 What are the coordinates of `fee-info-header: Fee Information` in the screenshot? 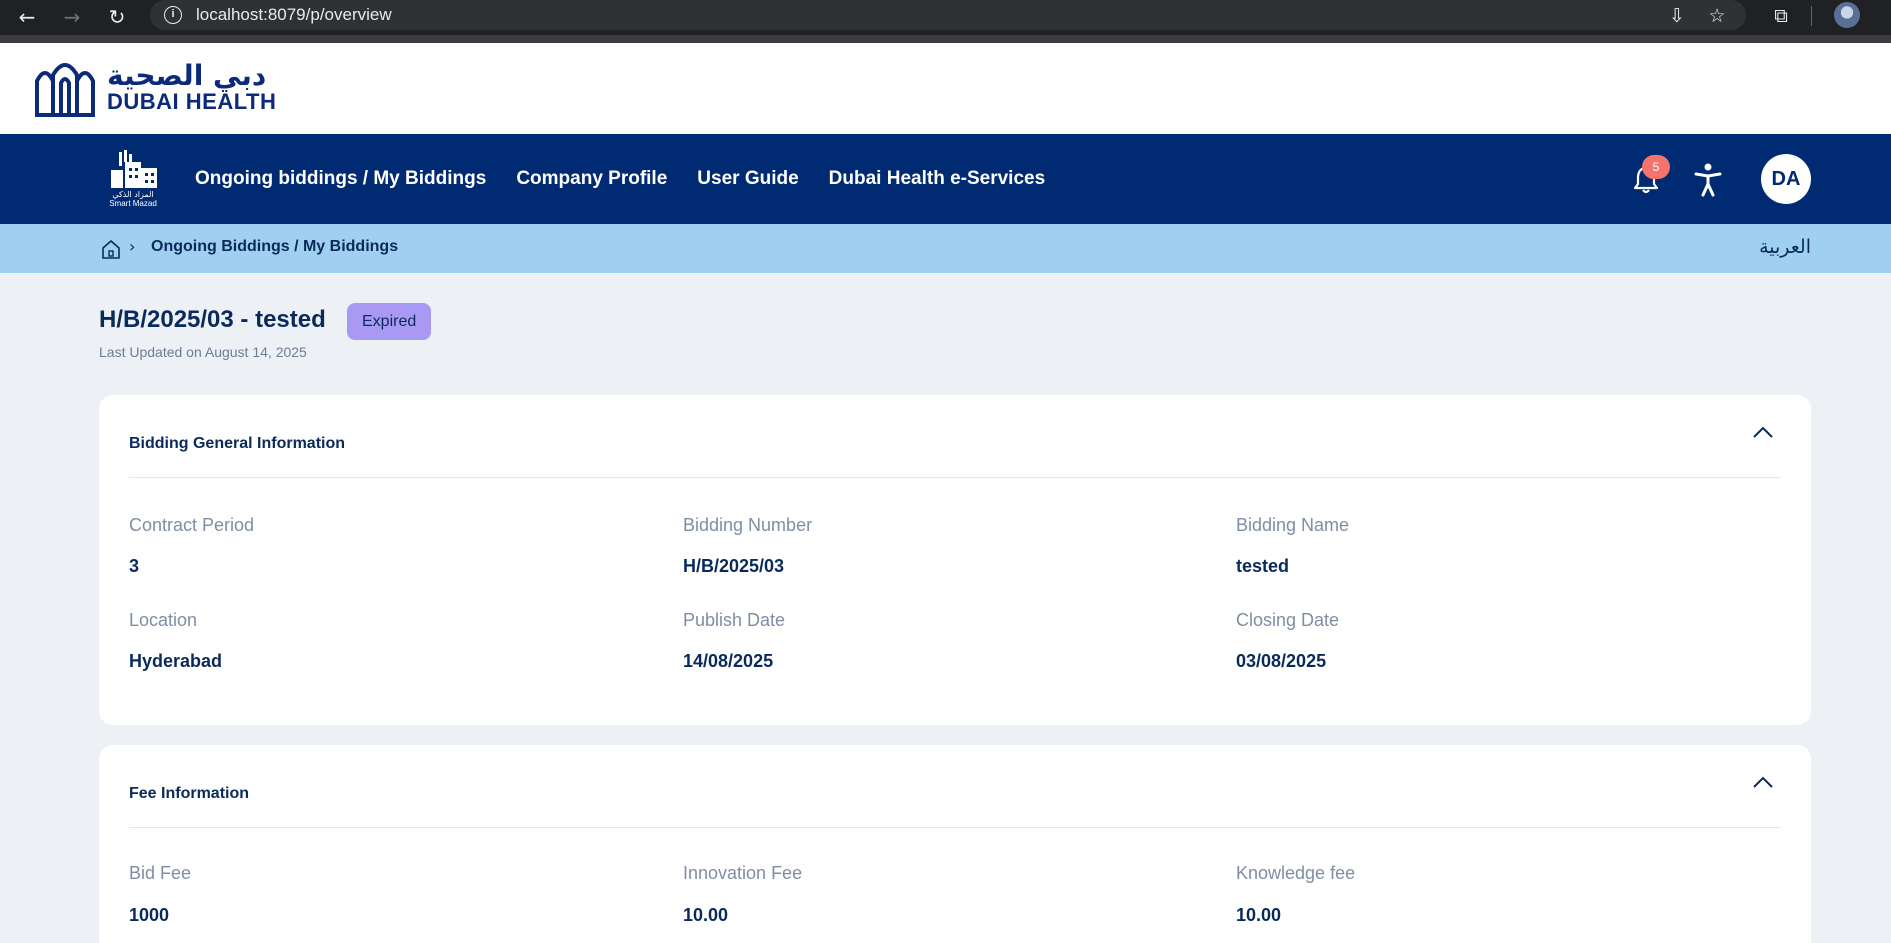 It's located at (955, 786).